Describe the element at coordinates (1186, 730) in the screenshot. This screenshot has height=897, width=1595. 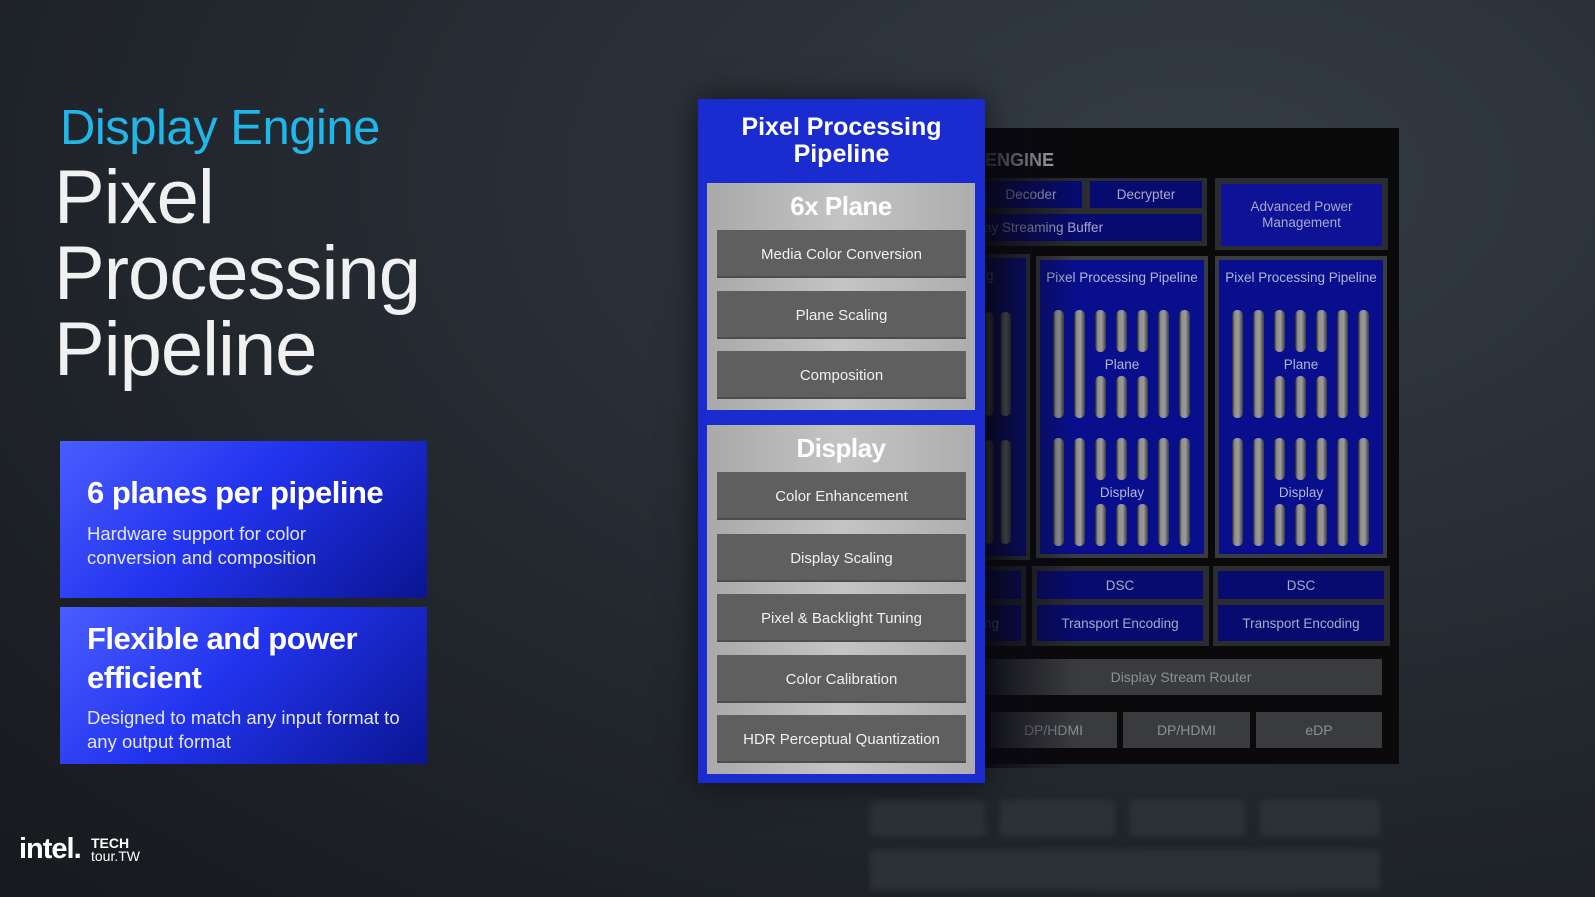
I see `port-dp-hdmi-2: DP/HDMI` at that location.